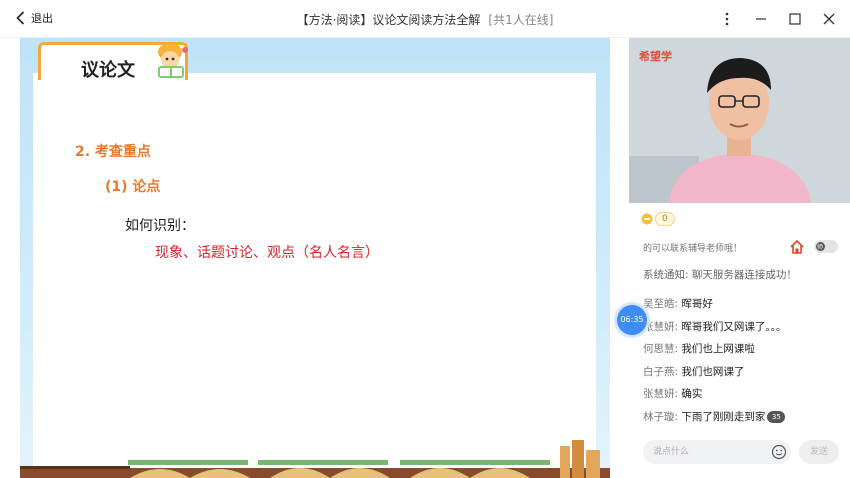  Describe the element at coordinates (113, 152) in the screenshot. I see `section-heading: 2. 考查重点` at that location.